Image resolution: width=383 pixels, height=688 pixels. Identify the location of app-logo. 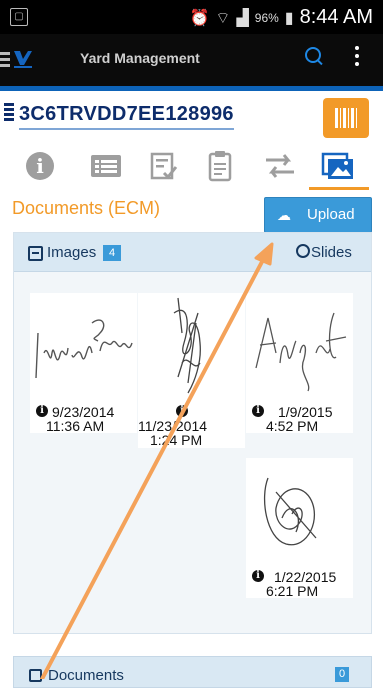
(23, 59).